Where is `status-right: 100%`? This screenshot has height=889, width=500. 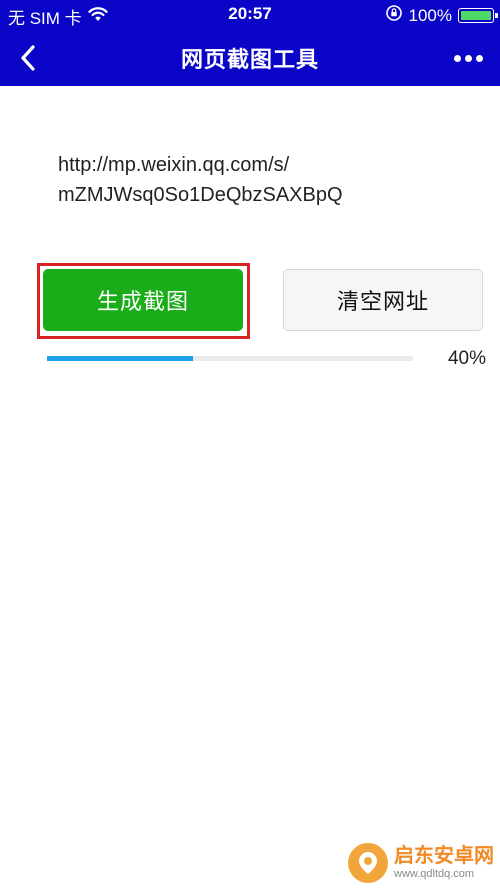 status-right: 100% is located at coordinates (441, 15).